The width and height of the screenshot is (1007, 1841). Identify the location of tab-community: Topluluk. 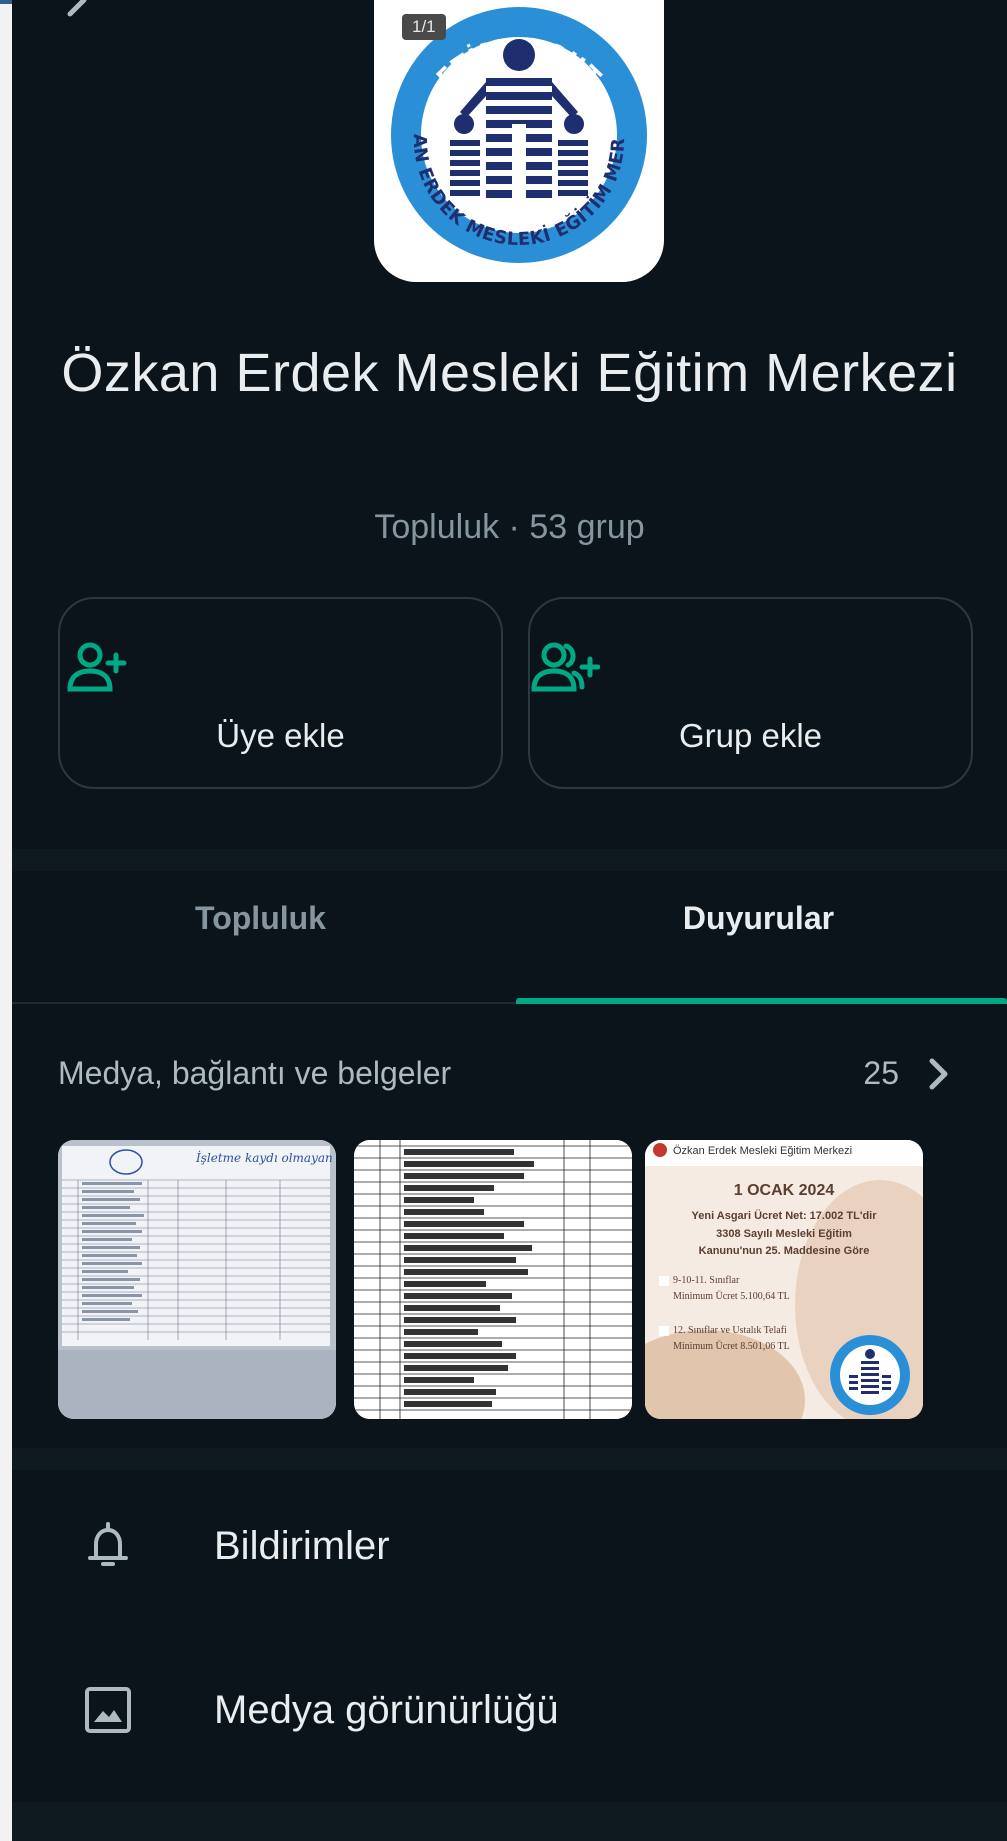
(260, 940).